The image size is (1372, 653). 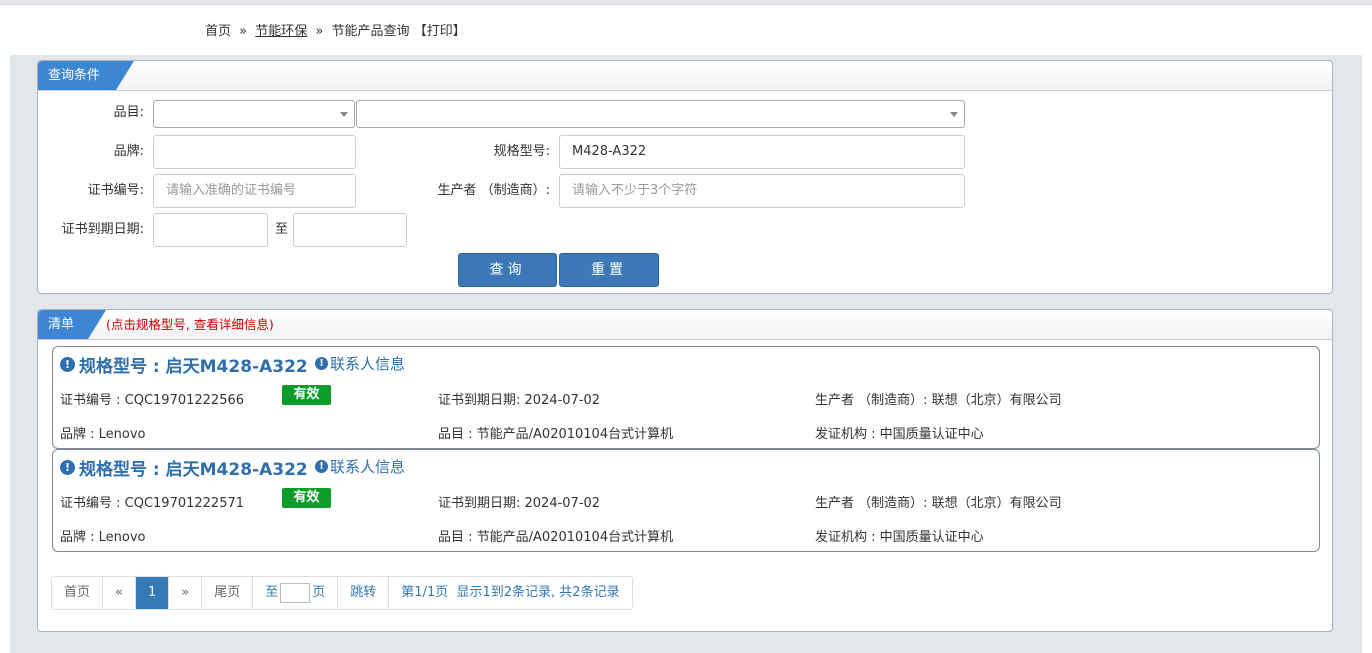 What do you see at coordinates (228, 593) in the screenshot?
I see `last-page-button: 尾页` at bounding box center [228, 593].